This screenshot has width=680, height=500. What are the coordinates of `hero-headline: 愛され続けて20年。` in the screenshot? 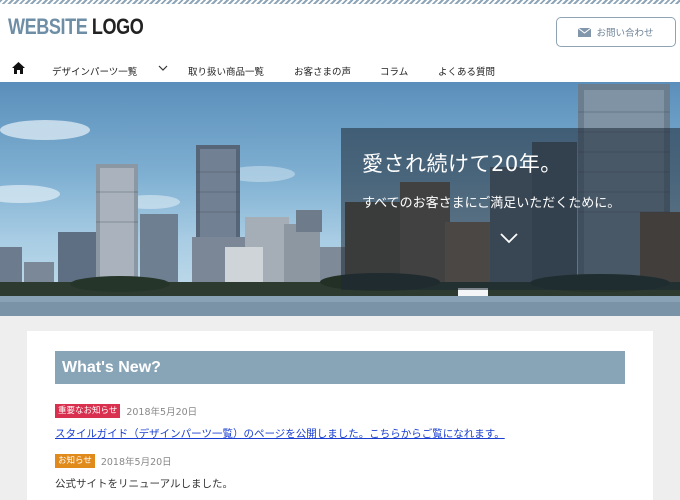 It's located at (462, 164).